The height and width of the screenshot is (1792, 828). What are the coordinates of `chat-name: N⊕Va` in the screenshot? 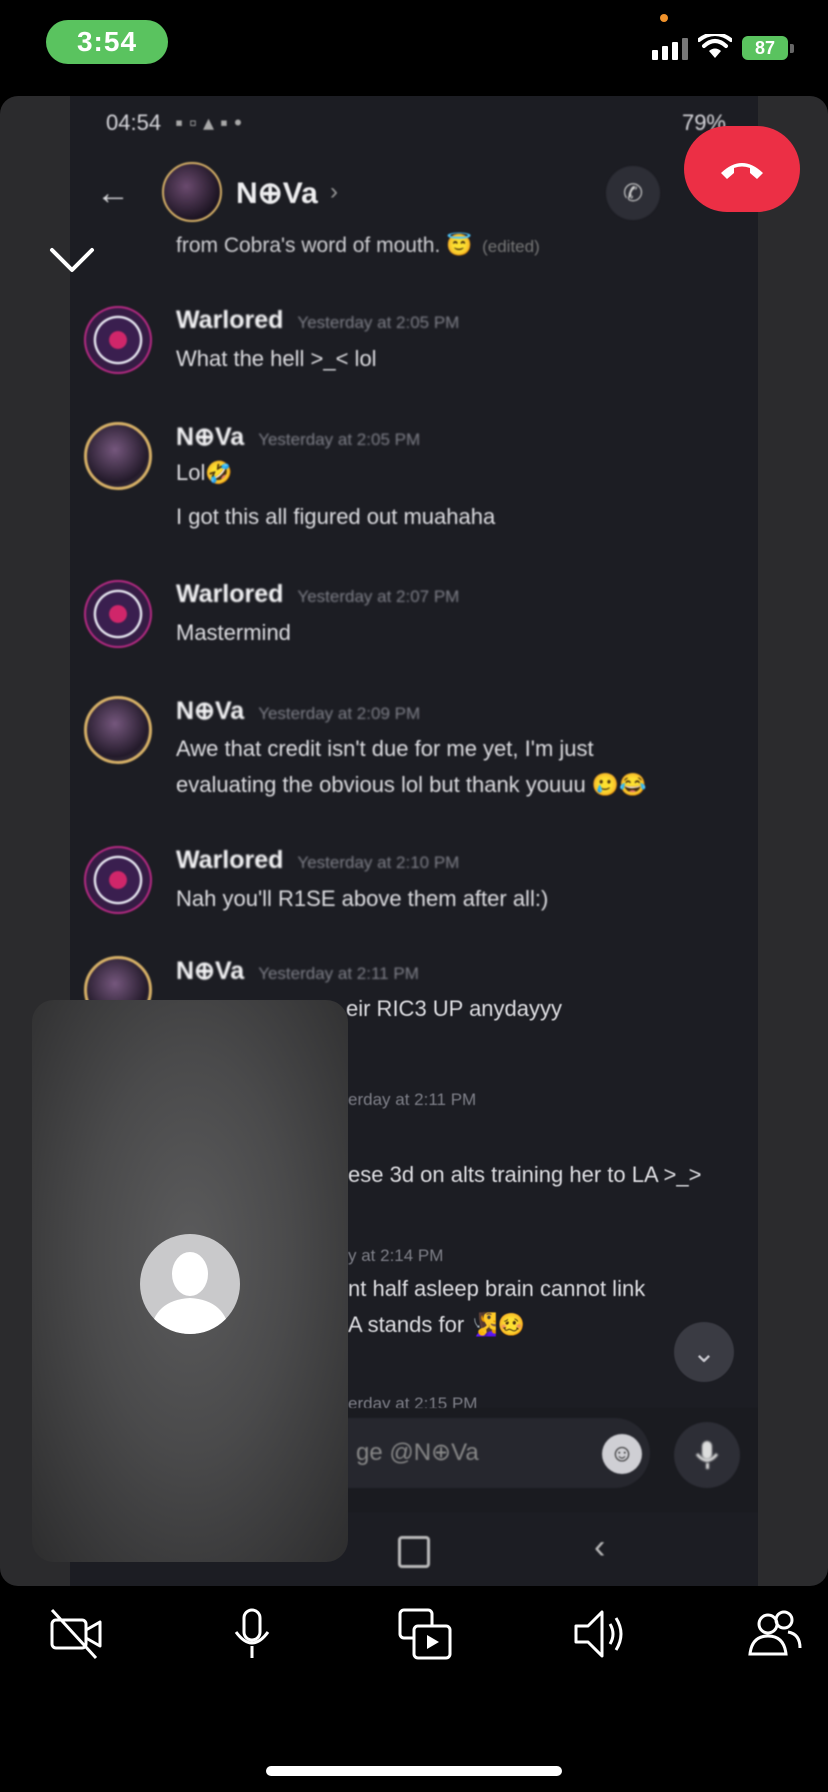 It's located at (277, 193).